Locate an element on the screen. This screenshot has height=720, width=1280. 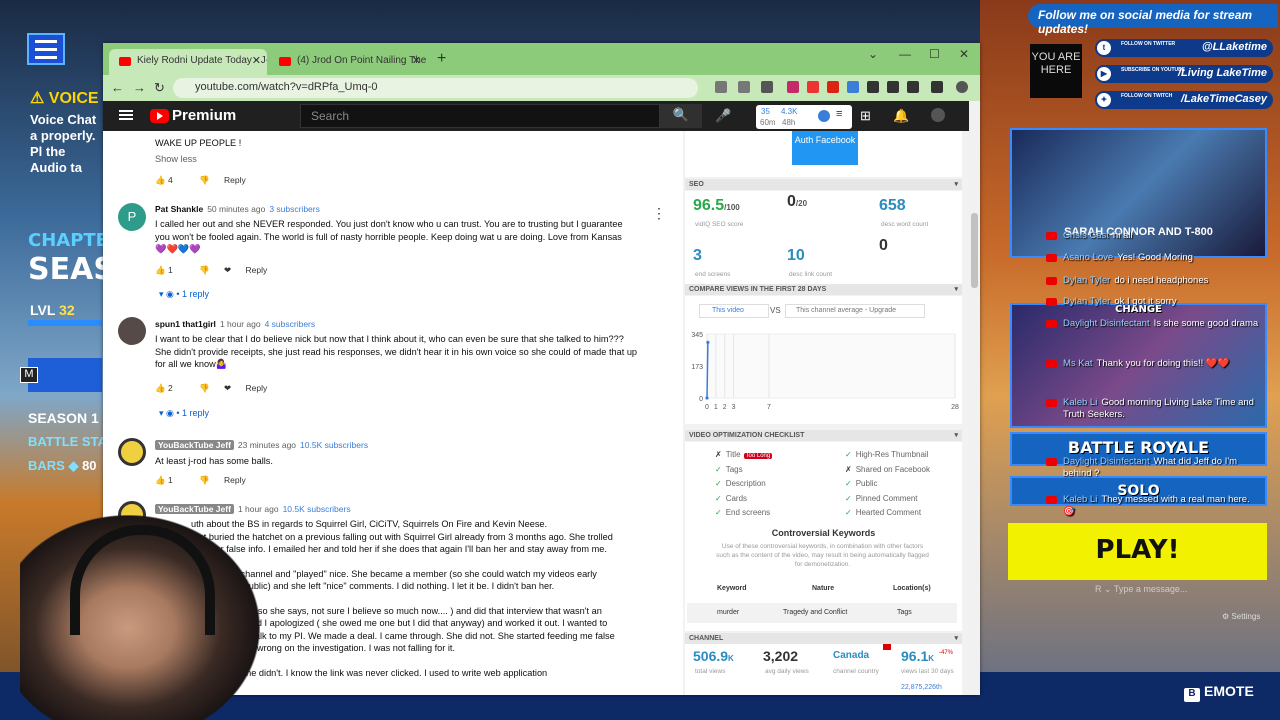
like-icon: 👍 2 is located at coordinates (170, 388).